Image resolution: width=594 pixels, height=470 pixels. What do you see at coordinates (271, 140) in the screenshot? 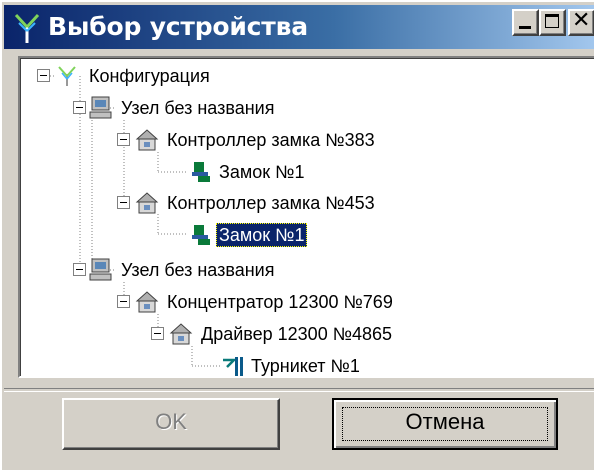
I see `tree-node-label: Контроллер замка №383` at bounding box center [271, 140].